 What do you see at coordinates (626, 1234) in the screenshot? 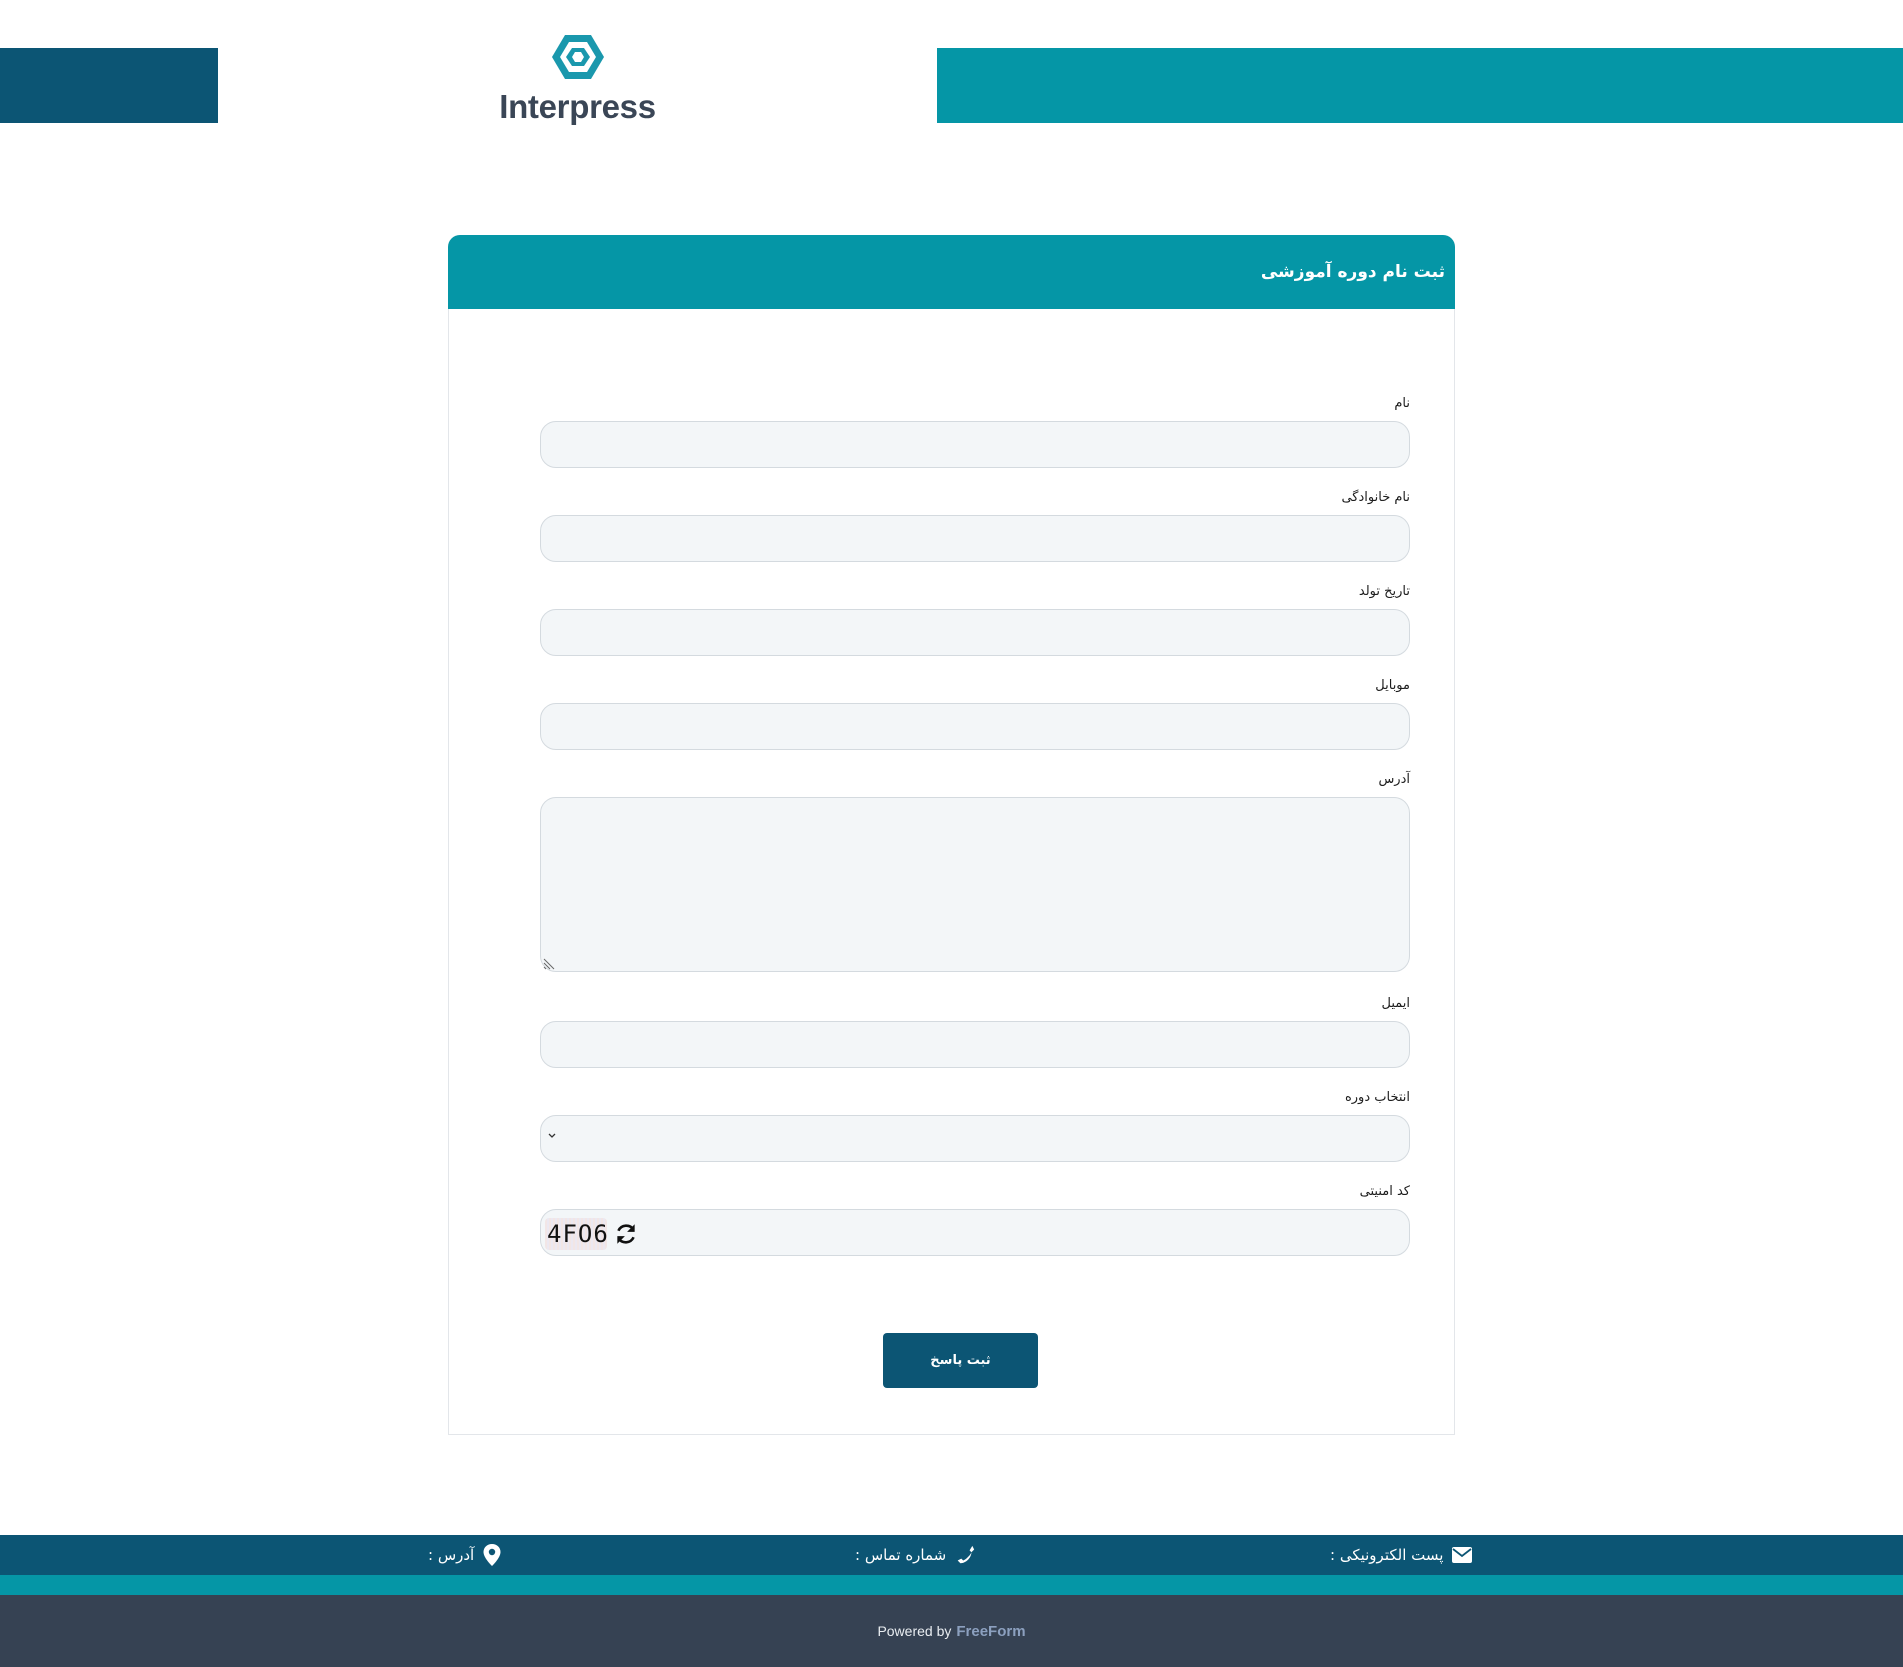
I see `refresh-icon` at bounding box center [626, 1234].